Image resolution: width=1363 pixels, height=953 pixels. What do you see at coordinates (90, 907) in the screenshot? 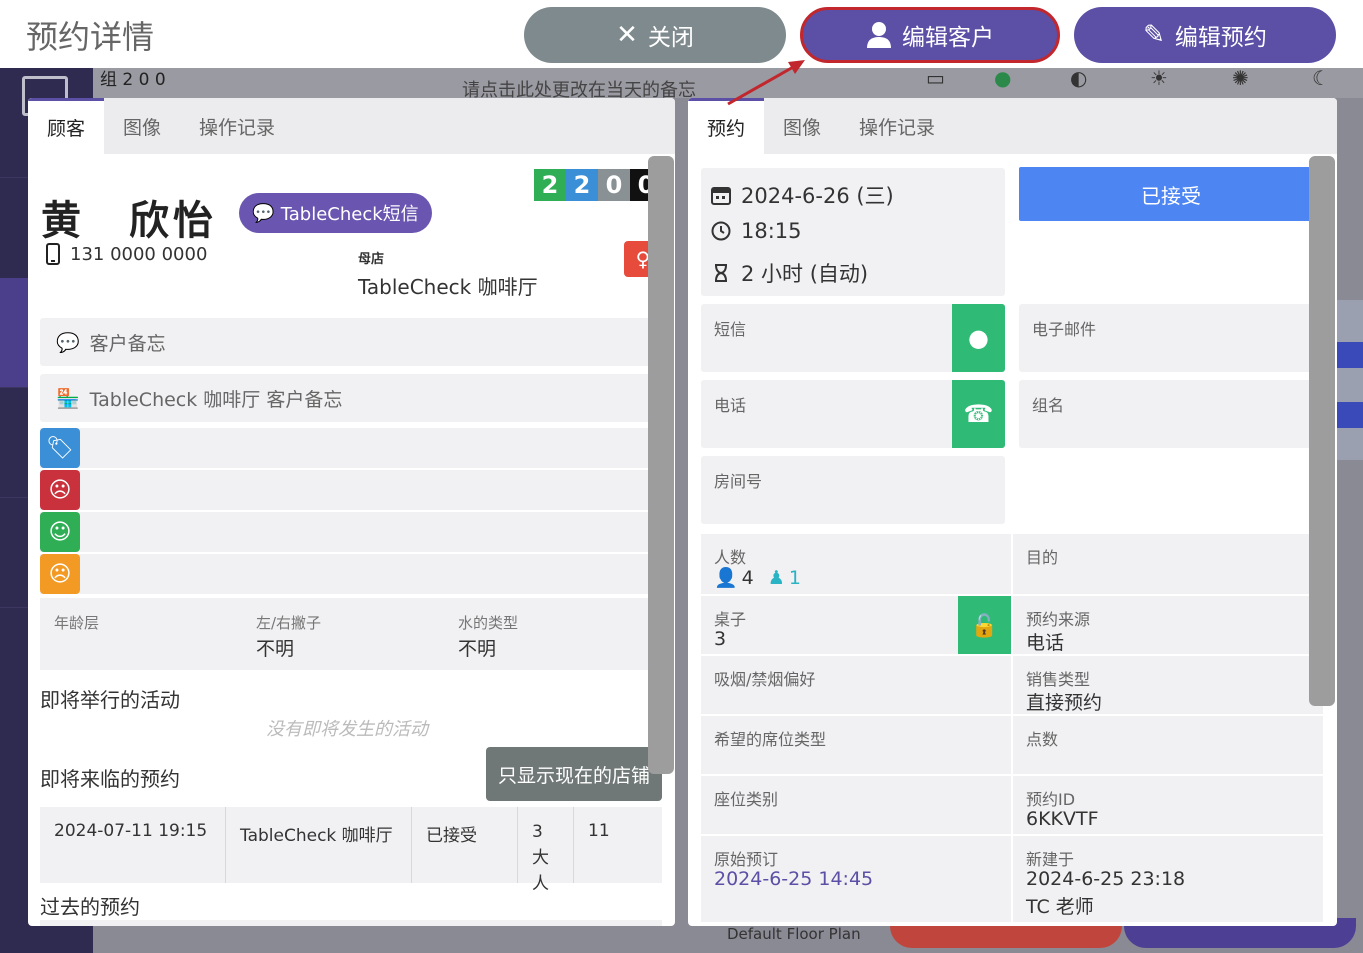
I see `past-reservations-title: 过去的预约` at bounding box center [90, 907].